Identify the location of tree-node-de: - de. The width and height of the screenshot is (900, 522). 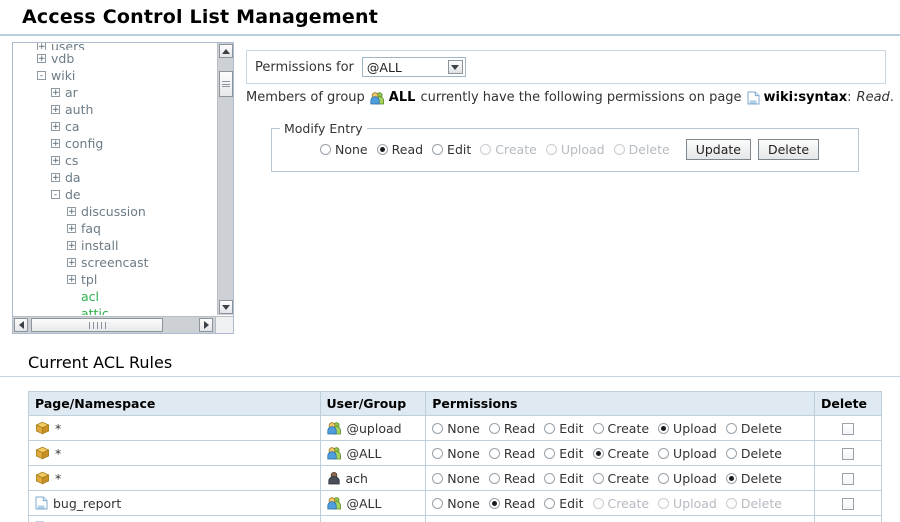
(108, 194).